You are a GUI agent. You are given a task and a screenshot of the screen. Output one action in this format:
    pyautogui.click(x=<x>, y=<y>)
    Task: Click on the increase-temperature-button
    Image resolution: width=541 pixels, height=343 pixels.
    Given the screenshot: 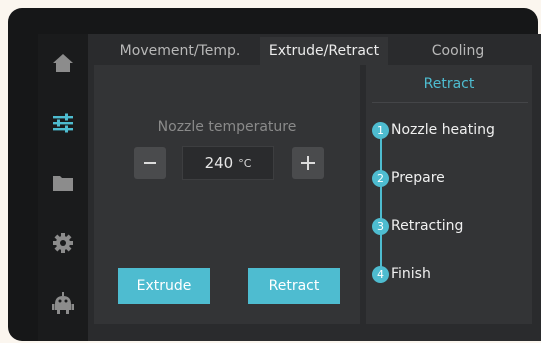 What is the action you would take?
    pyautogui.click(x=308, y=163)
    